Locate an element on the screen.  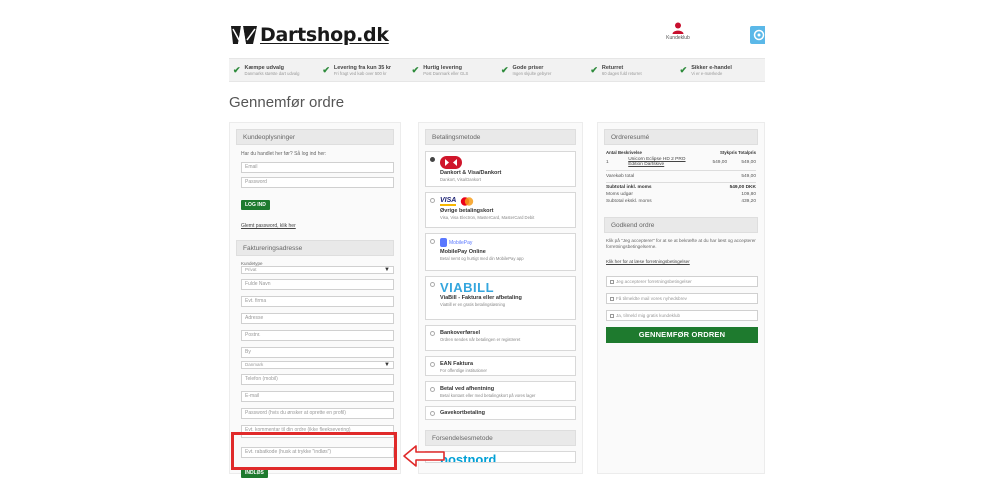
checkbox-label: Jeg accepterer forretningsbetingelser is located at coordinates (654, 281).